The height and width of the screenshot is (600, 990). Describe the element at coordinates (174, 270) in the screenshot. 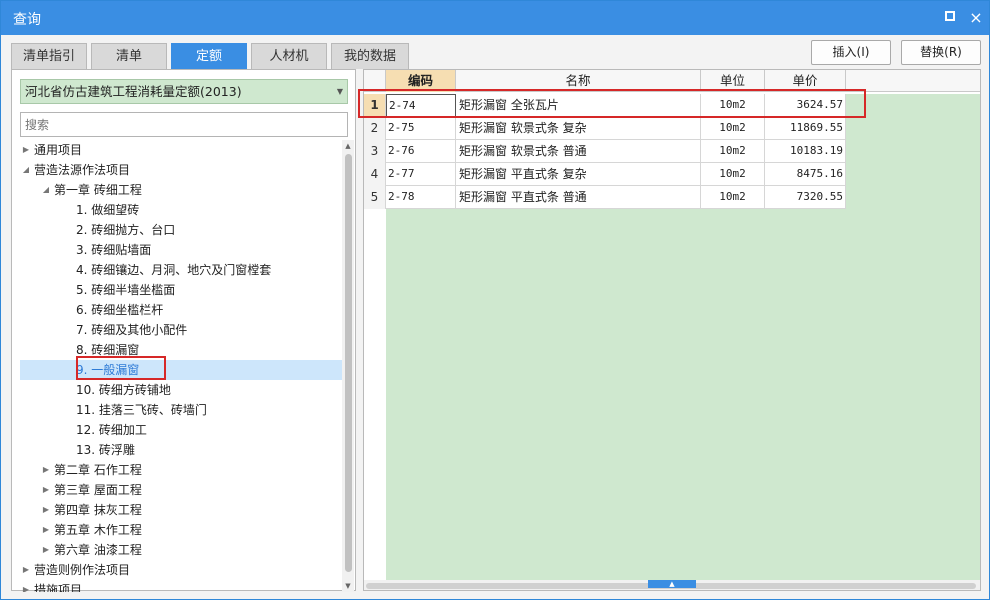

I see `tree-item-label: 4. 砖细镶边、月洞、地穴及门窗樘套` at that location.